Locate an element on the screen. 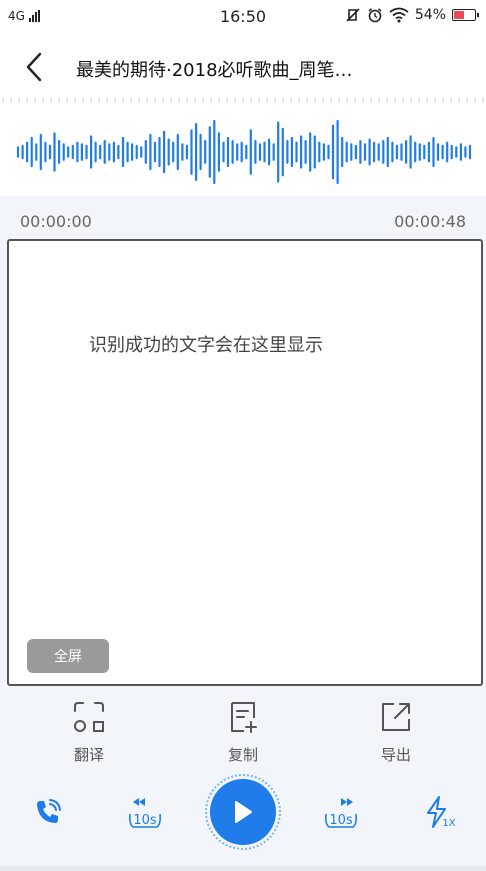 The height and width of the screenshot is (871, 486). forward-label: 10s is located at coordinates (341, 820).